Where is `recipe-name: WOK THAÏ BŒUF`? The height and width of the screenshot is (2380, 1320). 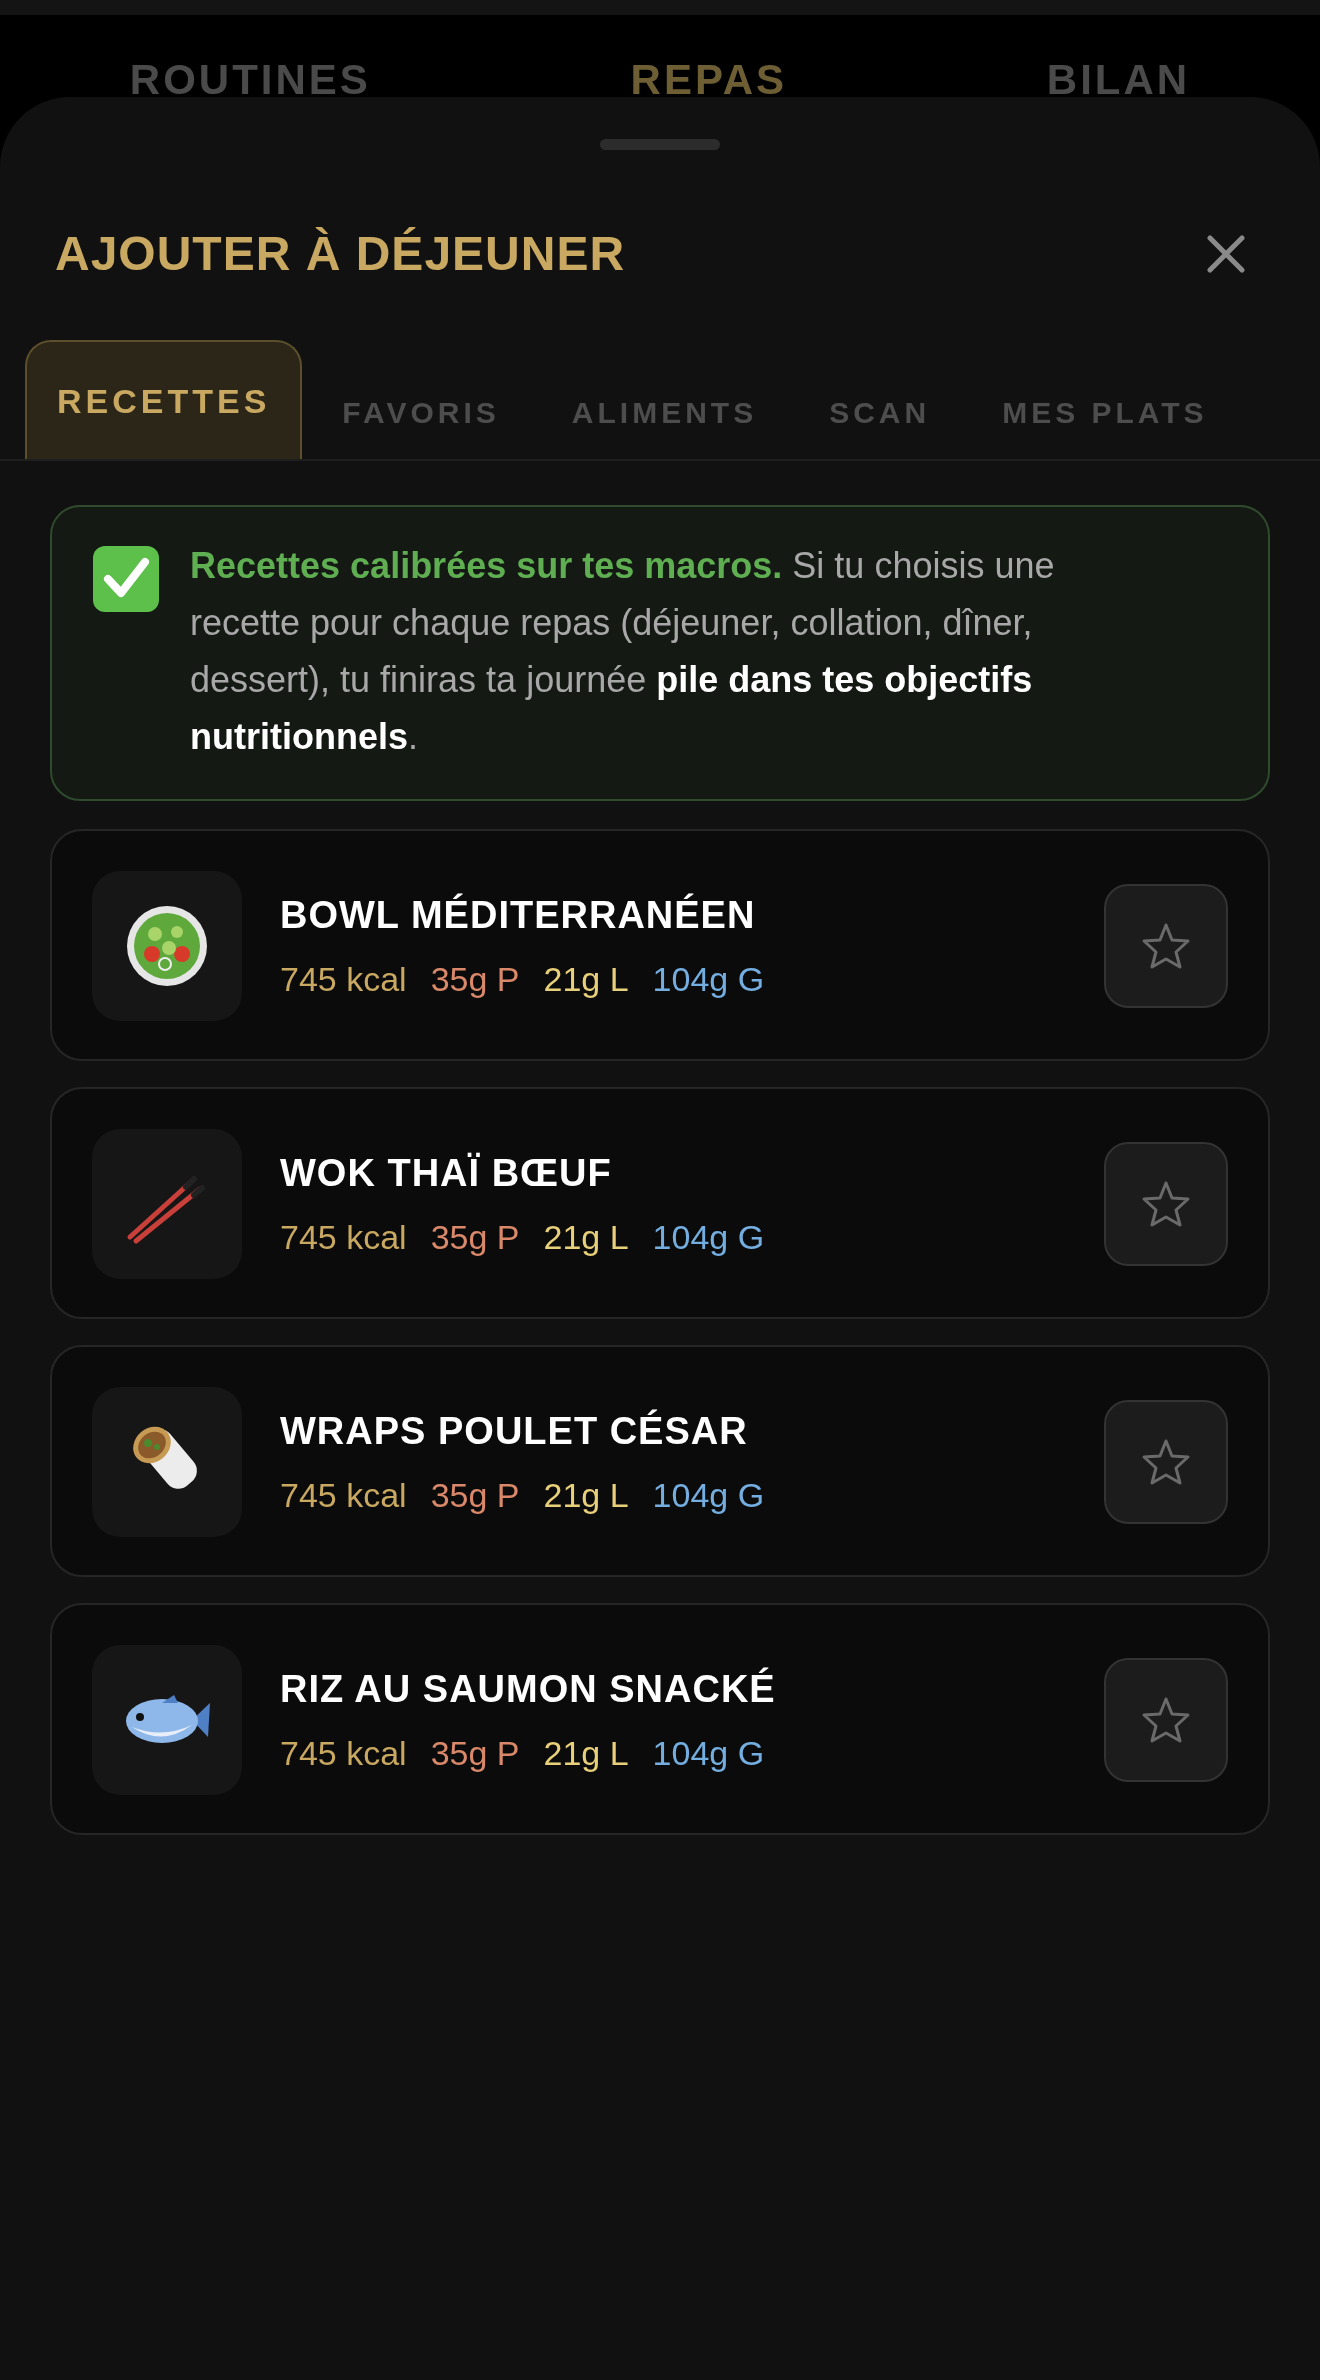
recipe-name: WOK THAÏ BŒUF is located at coordinates (446, 1173).